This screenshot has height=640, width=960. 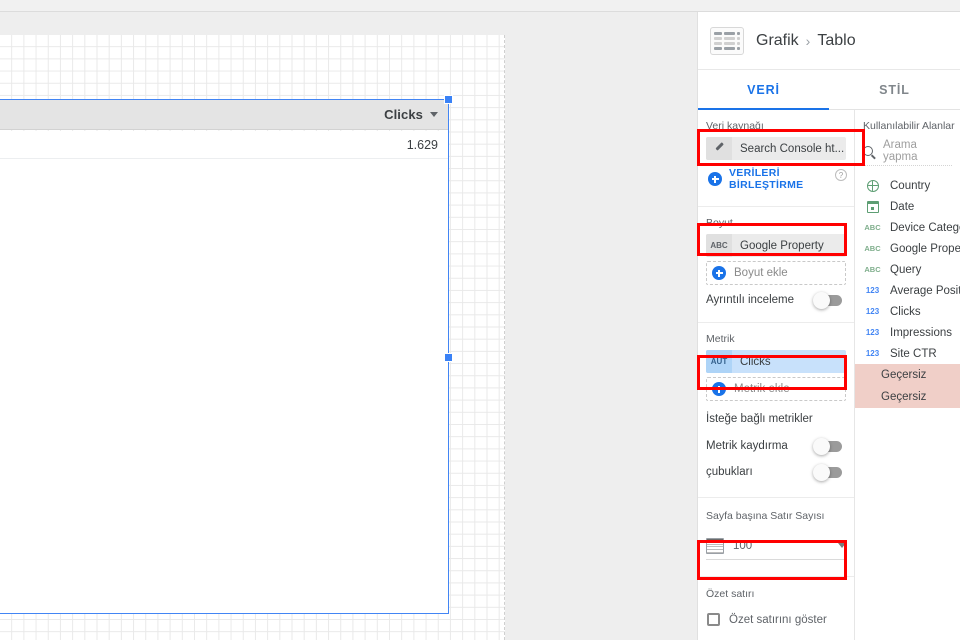 I want to click on add-metric-button: Metrik ekle, so click(x=776, y=389).